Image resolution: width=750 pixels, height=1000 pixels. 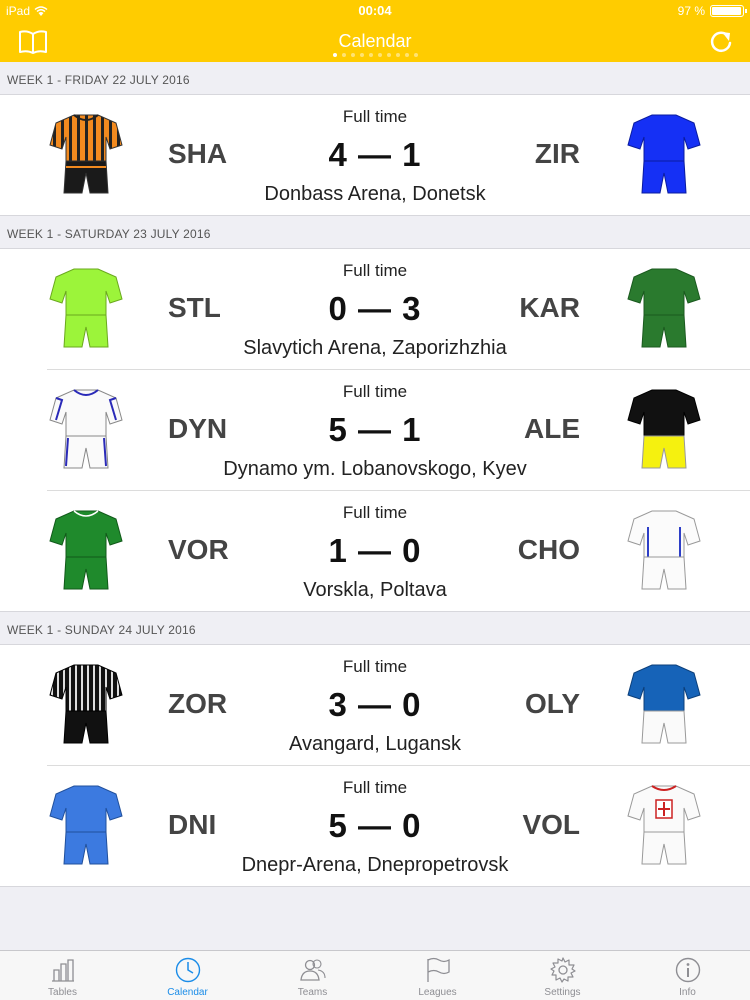 I want to click on week-section-header: WEEK 1 - SUNDAY 24 JULY 2016, so click(x=375, y=628).